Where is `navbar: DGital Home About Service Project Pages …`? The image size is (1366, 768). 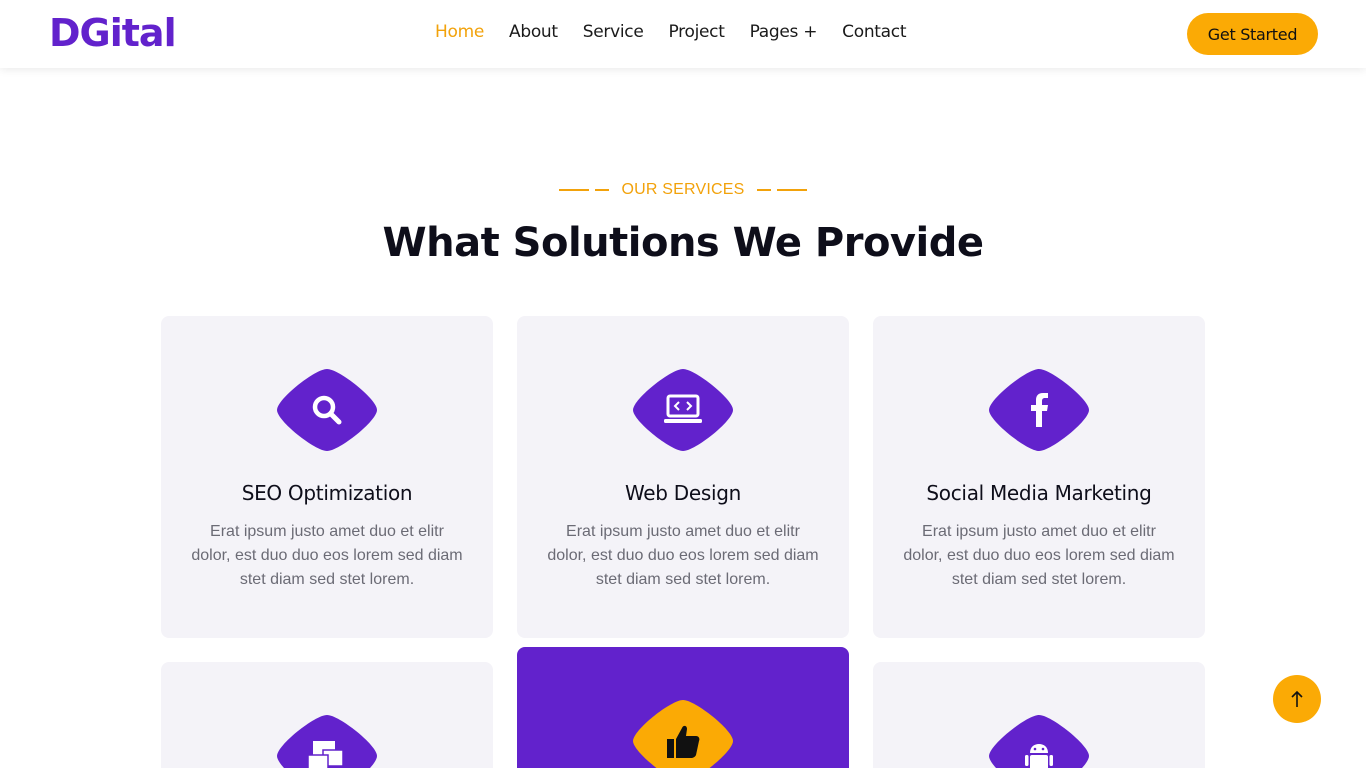
navbar: DGital Home About Service Project Pages … is located at coordinates (683, 34).